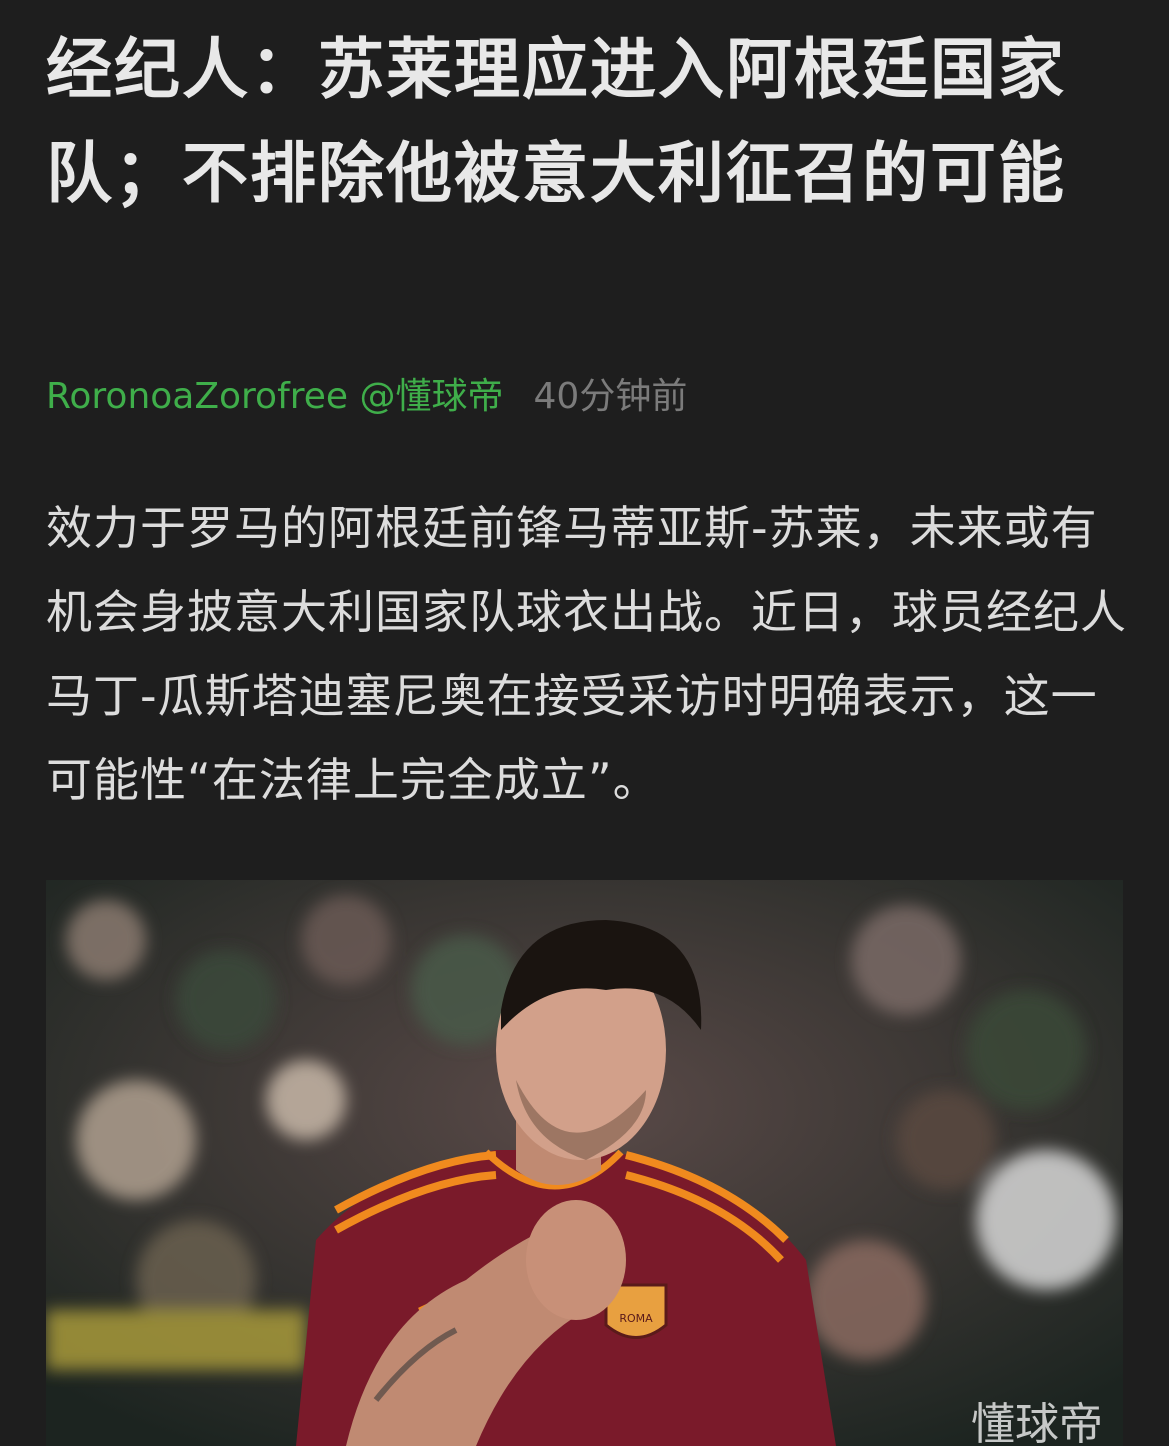 The image size is (1169, 1446). What do you see at coordinates (1037, 1422) in the screenshot?
I see `watermark-text: 懂球帝` at bounding box center [1037, 1422].